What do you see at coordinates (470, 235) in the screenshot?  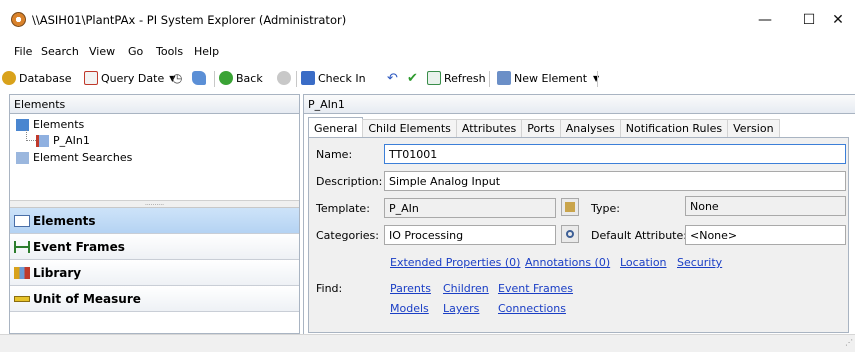 I see `categories-field: IO Processing` at bounding box center [470, 235].